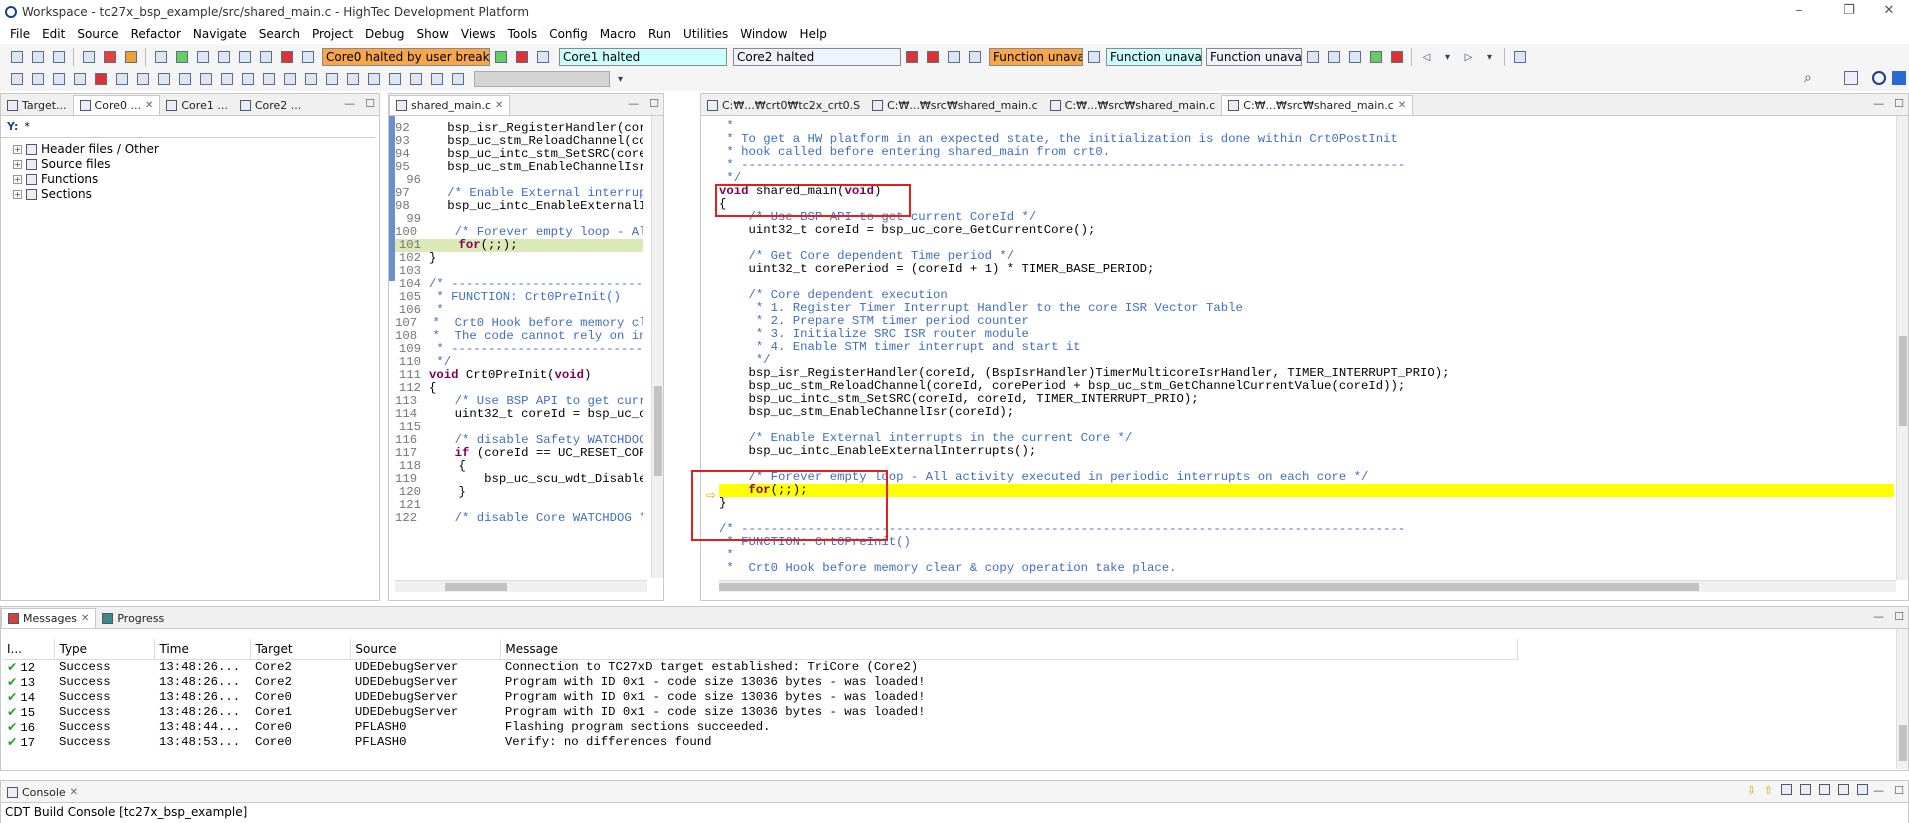 Image resolution: width=1909 pixels, height=823 pixels. Describe the element at coordinates (196, 194) in the screenshot. I see `tree-item: + Sections` at that location.